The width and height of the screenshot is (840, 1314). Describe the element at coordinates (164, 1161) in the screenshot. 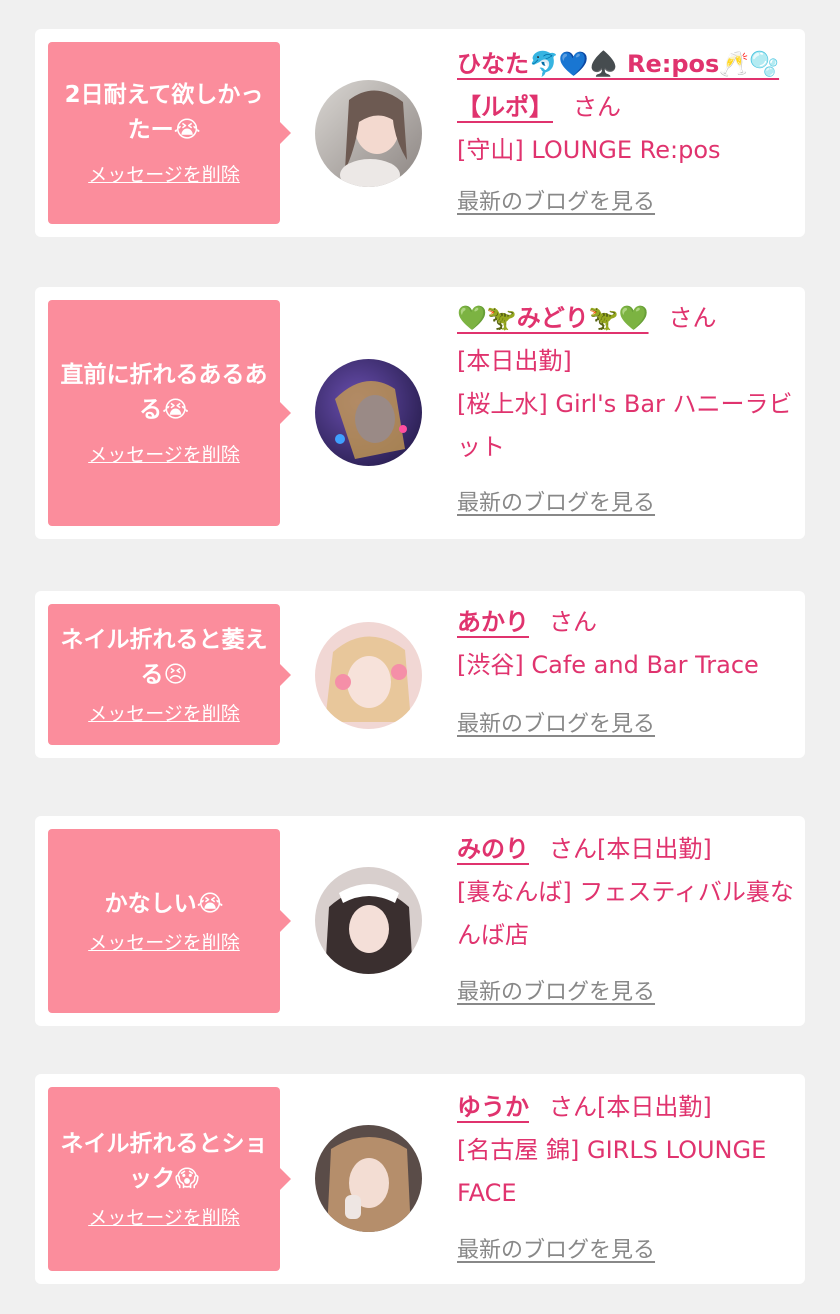

I see `message-text: ネイル折れるとショック😱` at that location.